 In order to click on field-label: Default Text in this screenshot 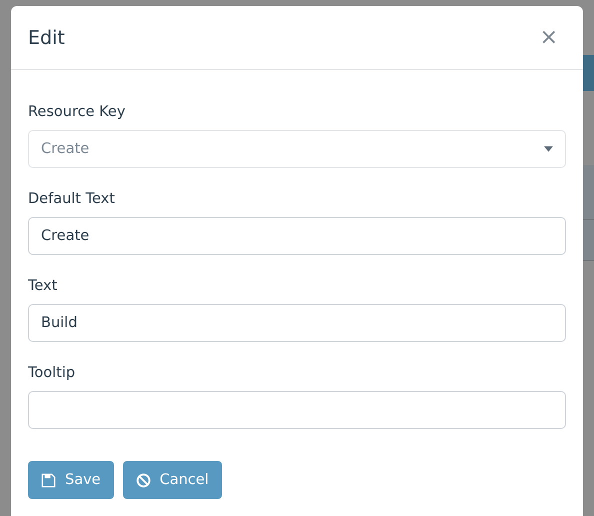, I will do `click(72, 199)`.